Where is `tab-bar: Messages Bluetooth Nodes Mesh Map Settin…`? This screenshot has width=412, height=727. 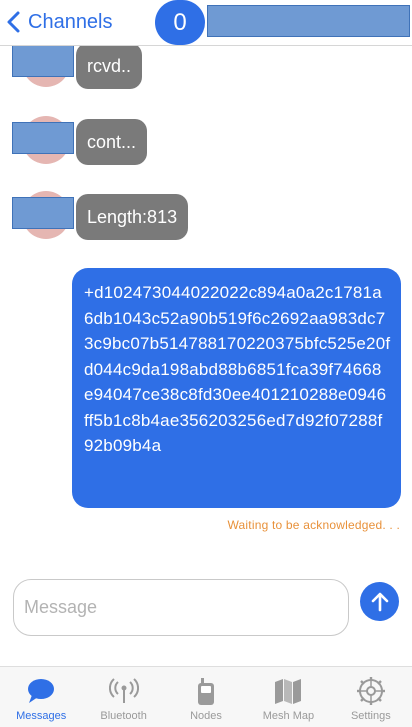 tab-bar: Messages Bluetooth Nodes Mesh Map Settin… is located at coordinates (206, 696).